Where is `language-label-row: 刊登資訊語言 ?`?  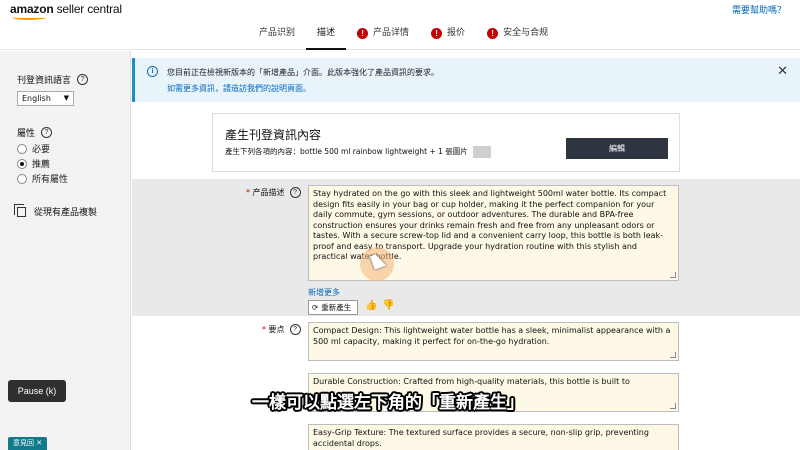
language-label-row: 刊登資訊語言 ? is located at coordinates (53, 79).